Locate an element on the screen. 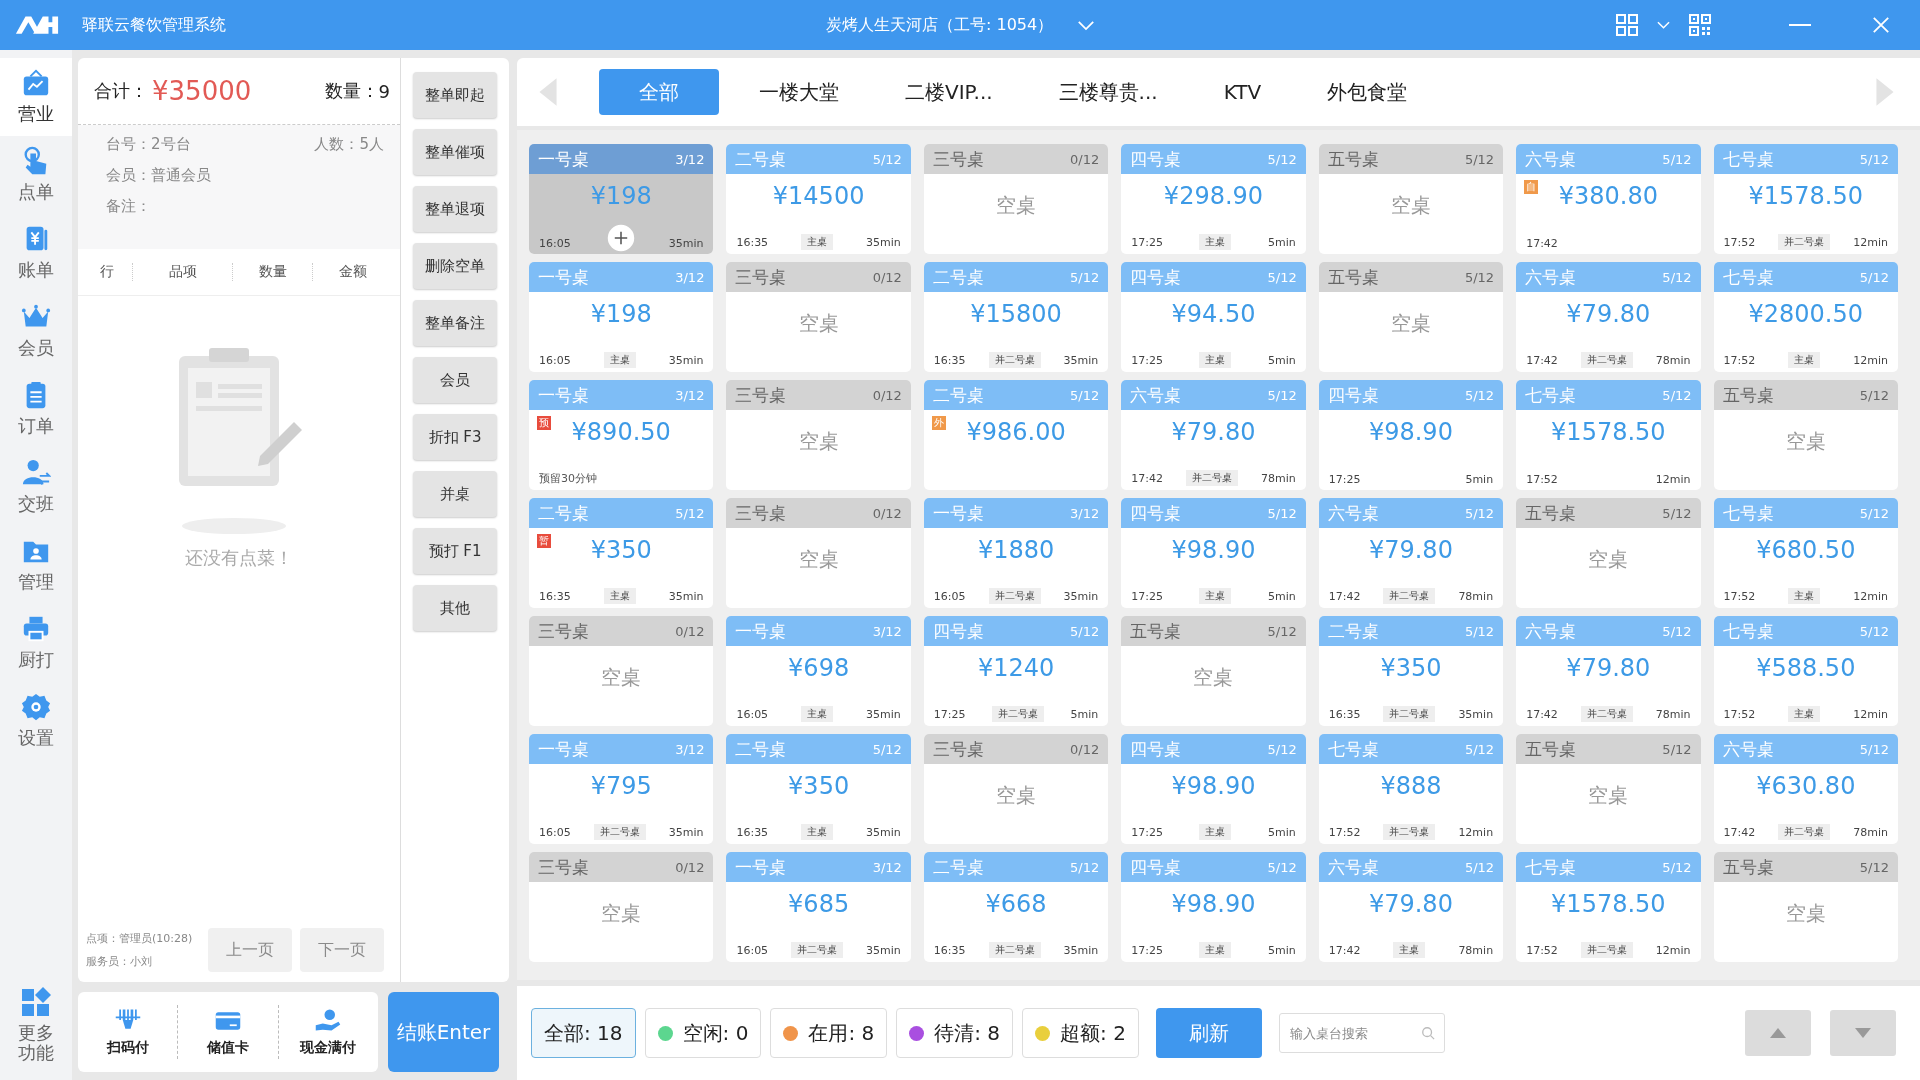  search-field: 输入桌台搜索 is located at coordinates (1361, 1033).